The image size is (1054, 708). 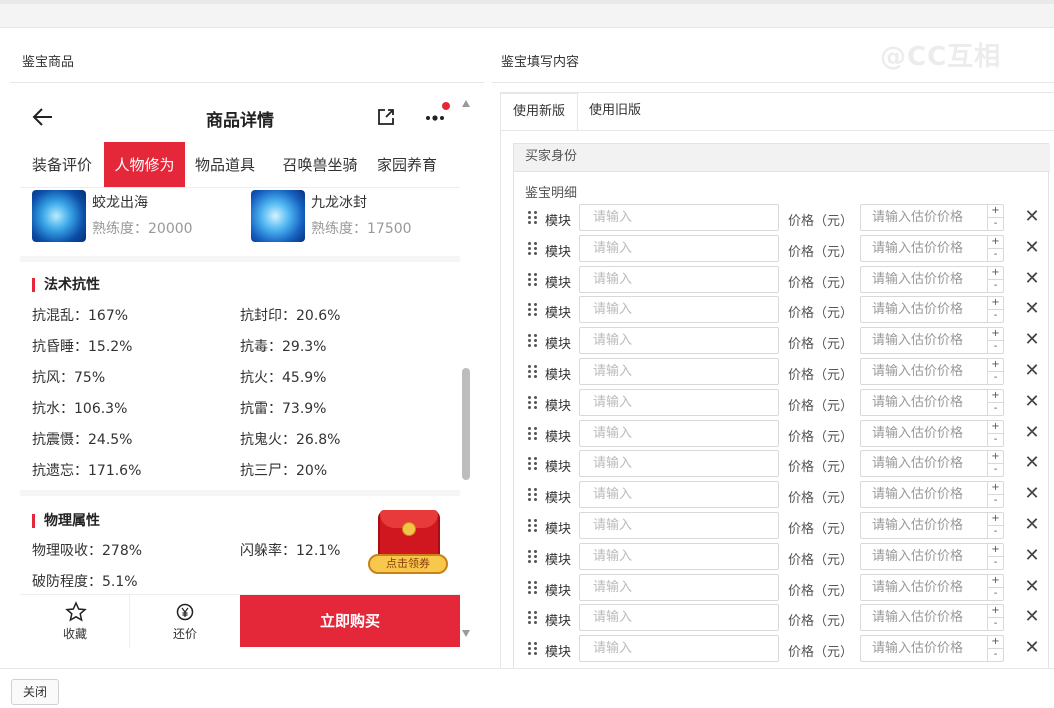 What do you see at coordinates (540, 112) in the screenshot?
I see `tab-new-version: 使用新版` at bounding box center [540, 112].